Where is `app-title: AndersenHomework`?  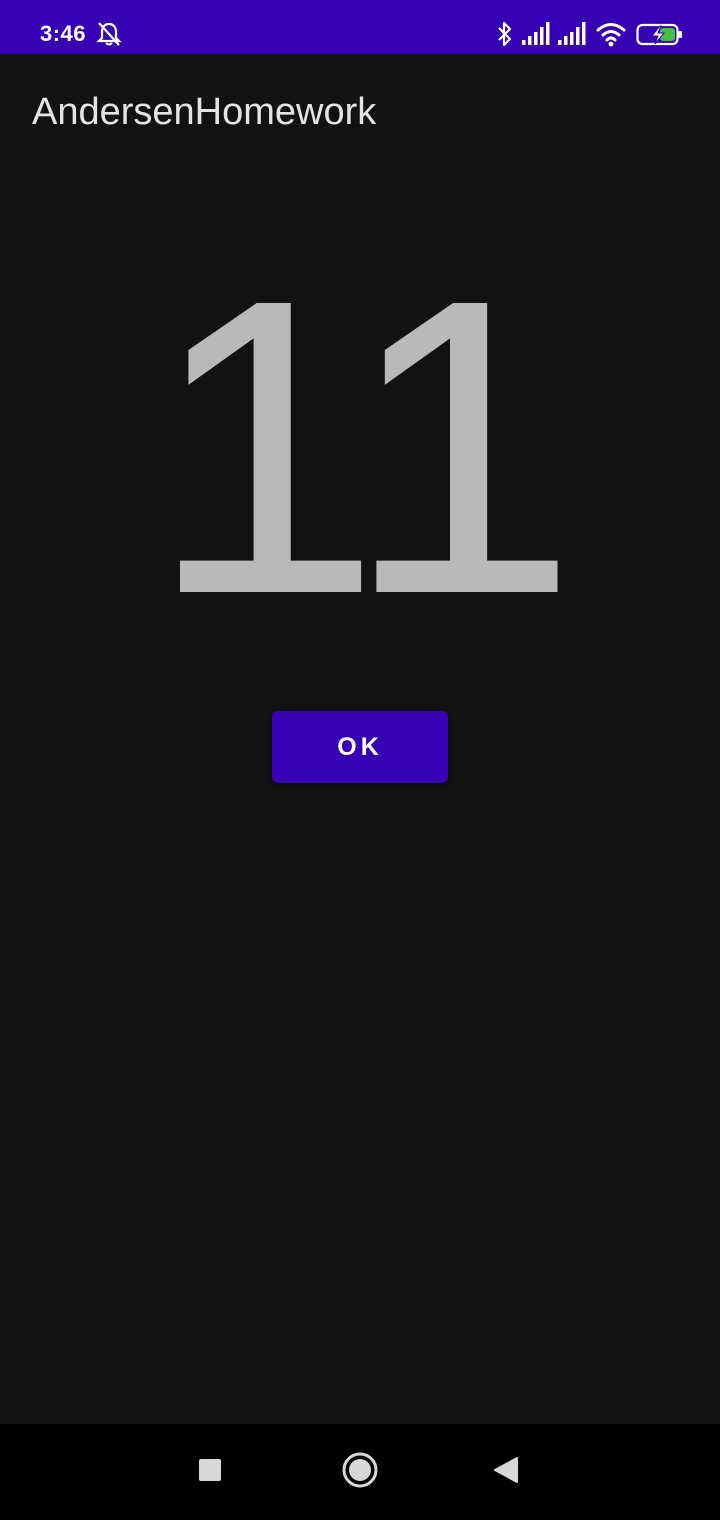 app-title: AndersenHomework is located at coordinates (204, 112).